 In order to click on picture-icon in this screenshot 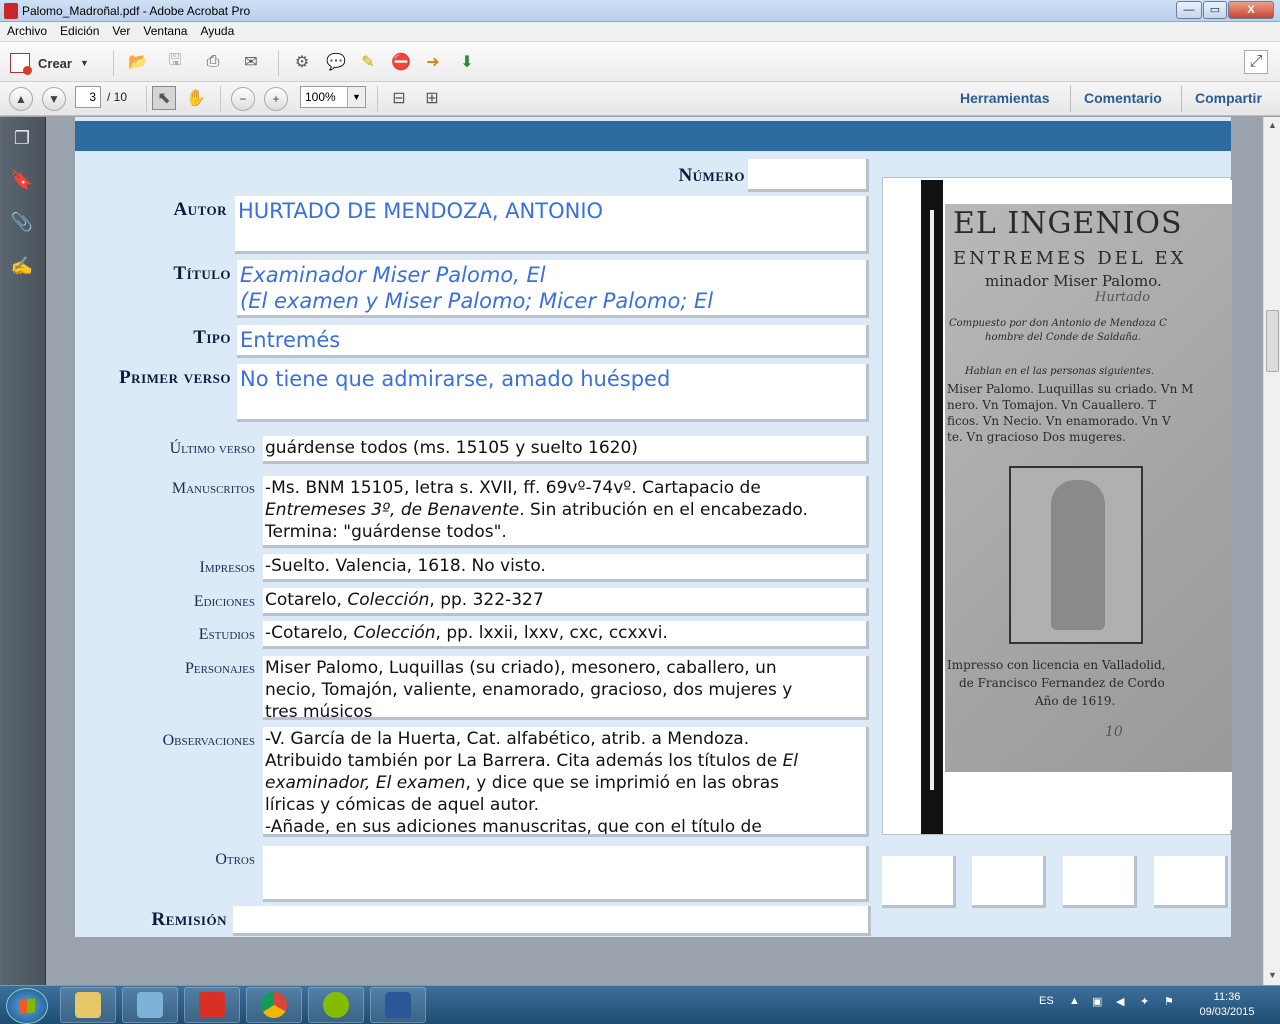, I will do `click(150, 1005)`.